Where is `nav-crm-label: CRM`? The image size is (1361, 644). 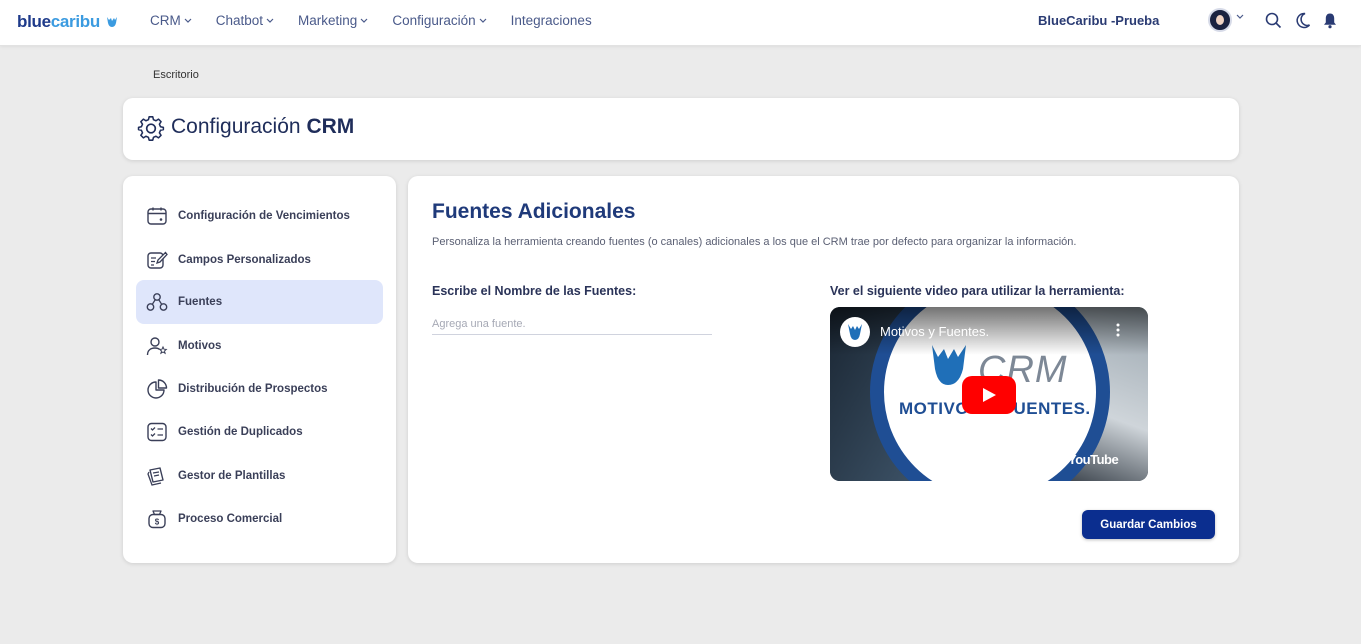 nav-crm-label: CRM is located at coordinates (165, 20).